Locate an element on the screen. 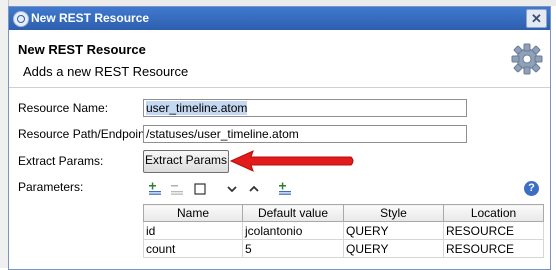 This screenshot has height=270, width=556. parameters-label: Parameters: is located at coordinates (51, 187).